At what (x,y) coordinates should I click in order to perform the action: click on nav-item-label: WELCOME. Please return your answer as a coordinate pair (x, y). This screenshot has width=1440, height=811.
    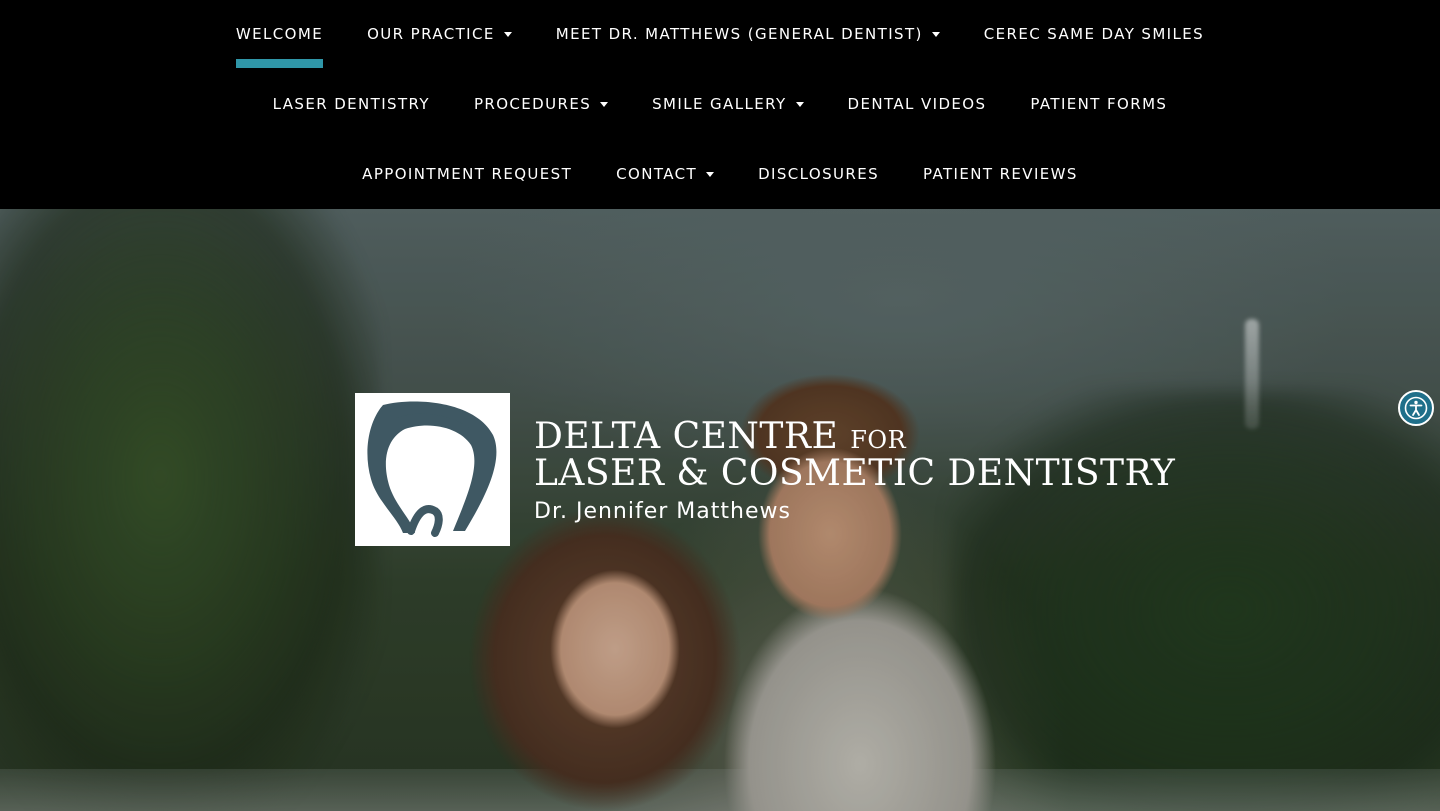
    Looking at the image, I should click on (279, 34).